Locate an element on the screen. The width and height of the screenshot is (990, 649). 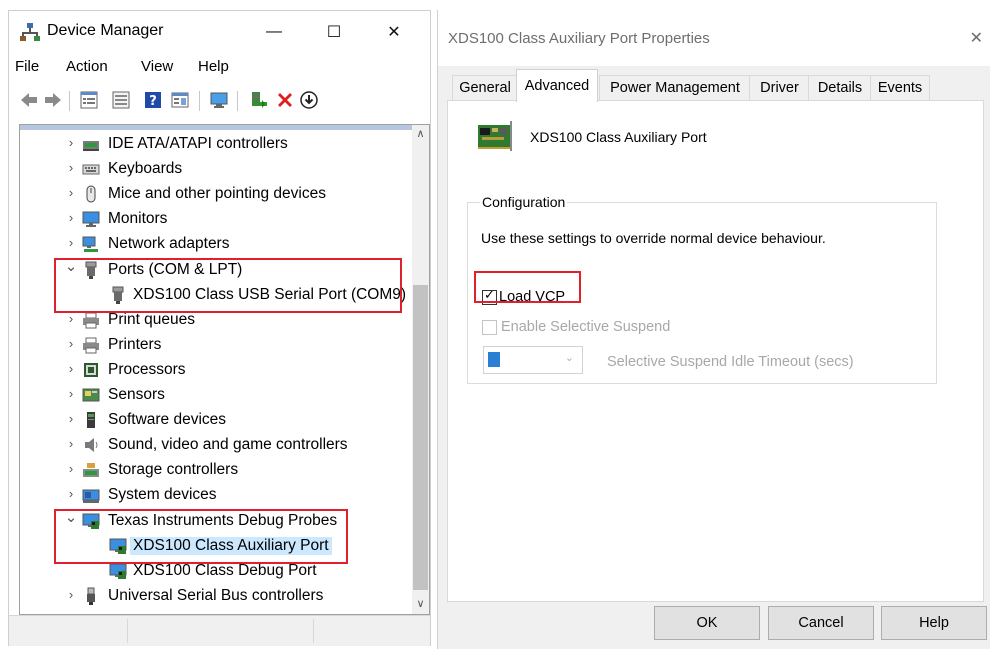
tab-events: Events is located at coordinates (900, 87).